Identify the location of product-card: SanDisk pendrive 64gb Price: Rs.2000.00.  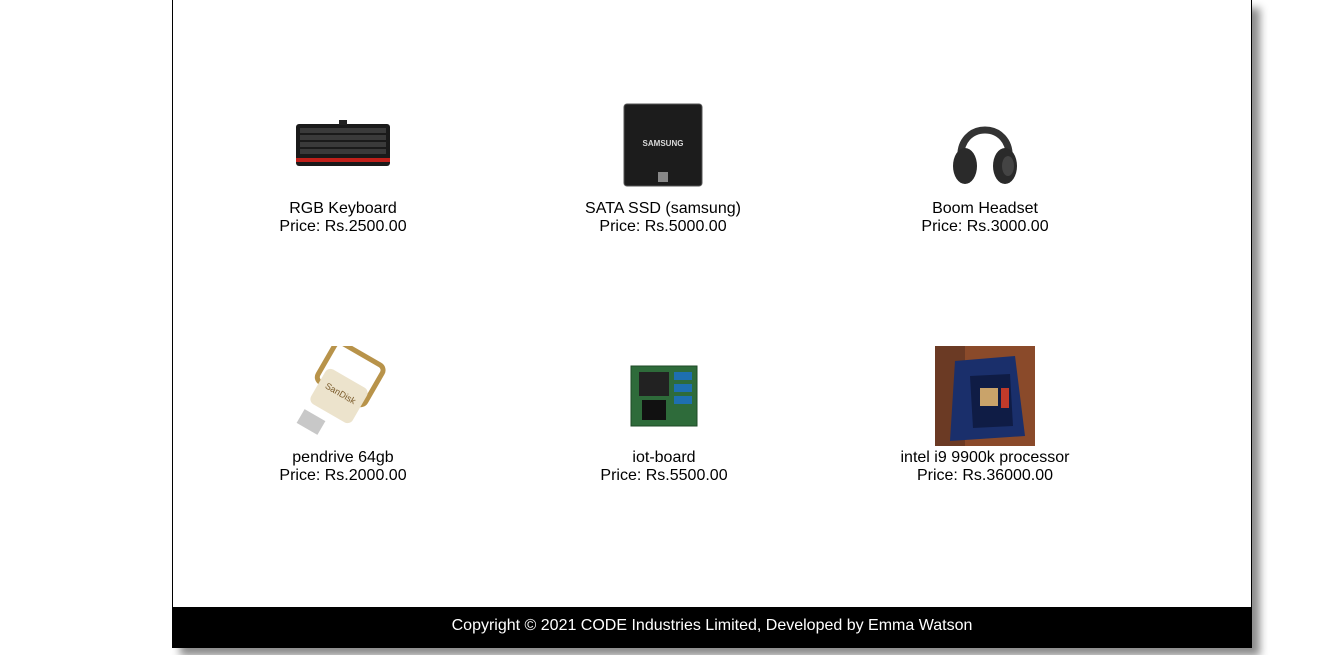
(343, 412).